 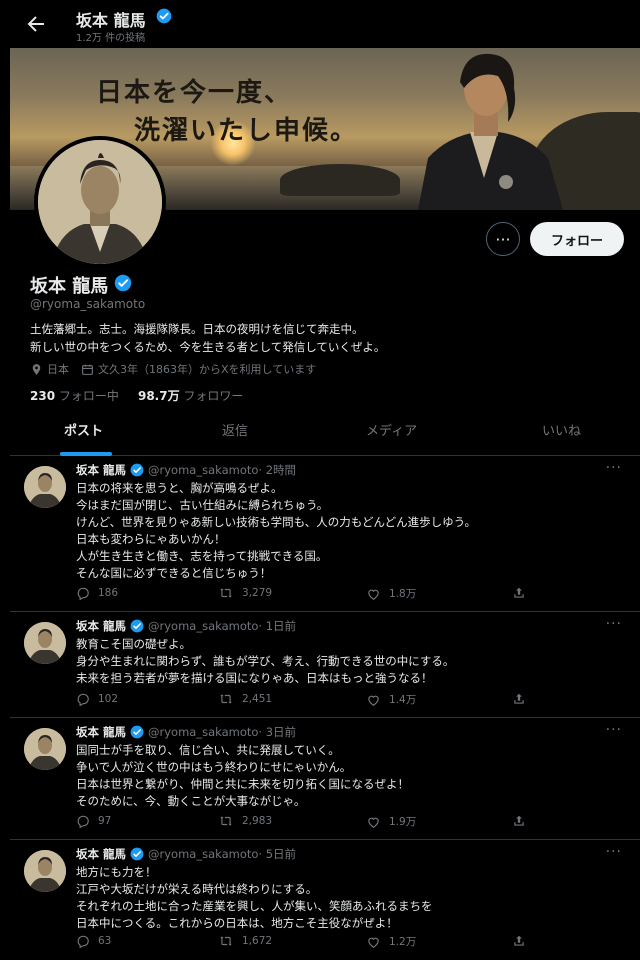 What do you see at coordinates (93, 941) in the screenshot?
I see `reply-button: 63` at bounding box center [93, 941].